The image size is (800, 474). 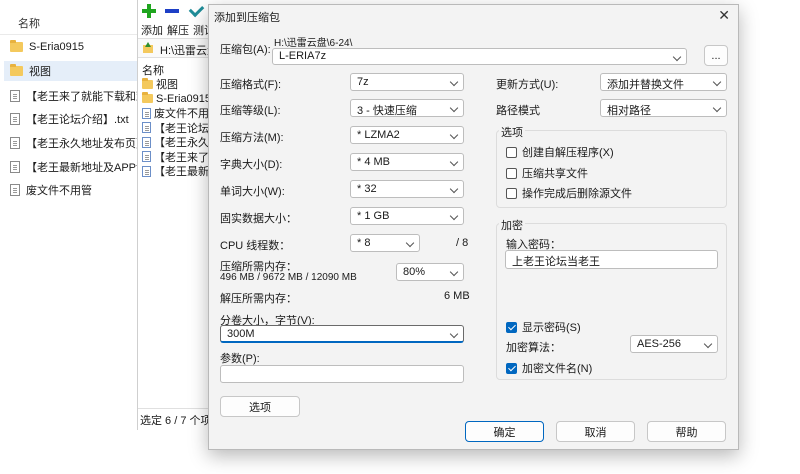 I want to click on encrypt-names-checkbox: 加密文件名(N), so click(x=549, y=368).